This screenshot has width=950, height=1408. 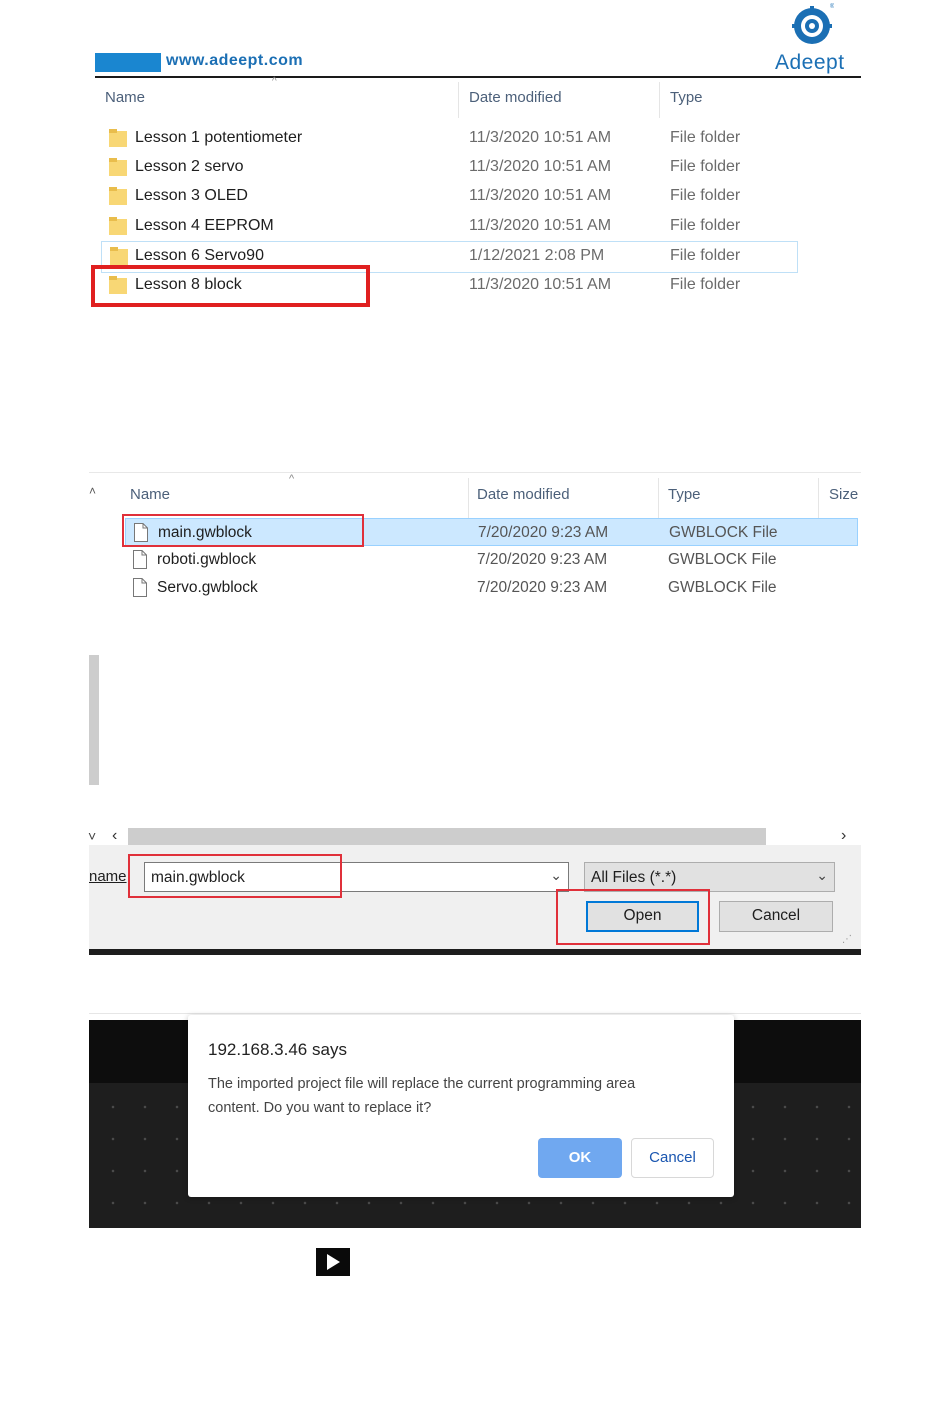 I want to click on folder-date: 1/12/2021 2:08 PM, so click(x=537, y=255).